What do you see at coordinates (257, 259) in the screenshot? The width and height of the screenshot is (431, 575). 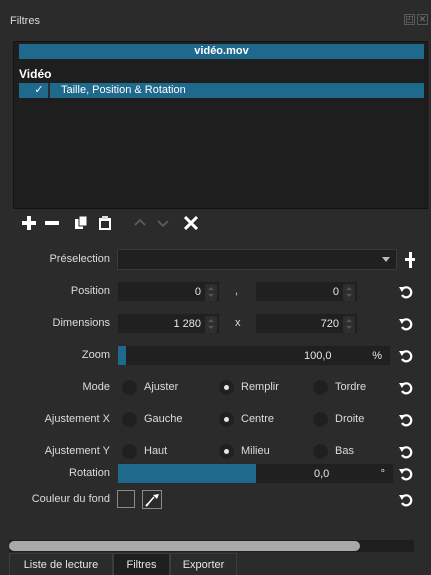 I see `preset-combo` at bounding box center [257, 259].